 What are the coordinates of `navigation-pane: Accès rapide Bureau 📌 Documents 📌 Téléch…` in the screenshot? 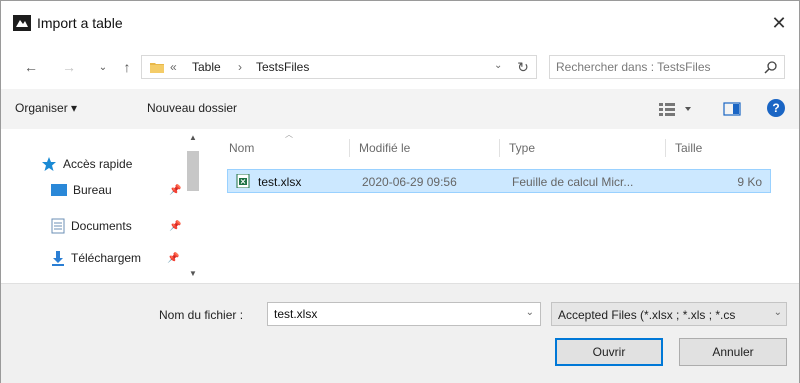 It's located at (103, 206).